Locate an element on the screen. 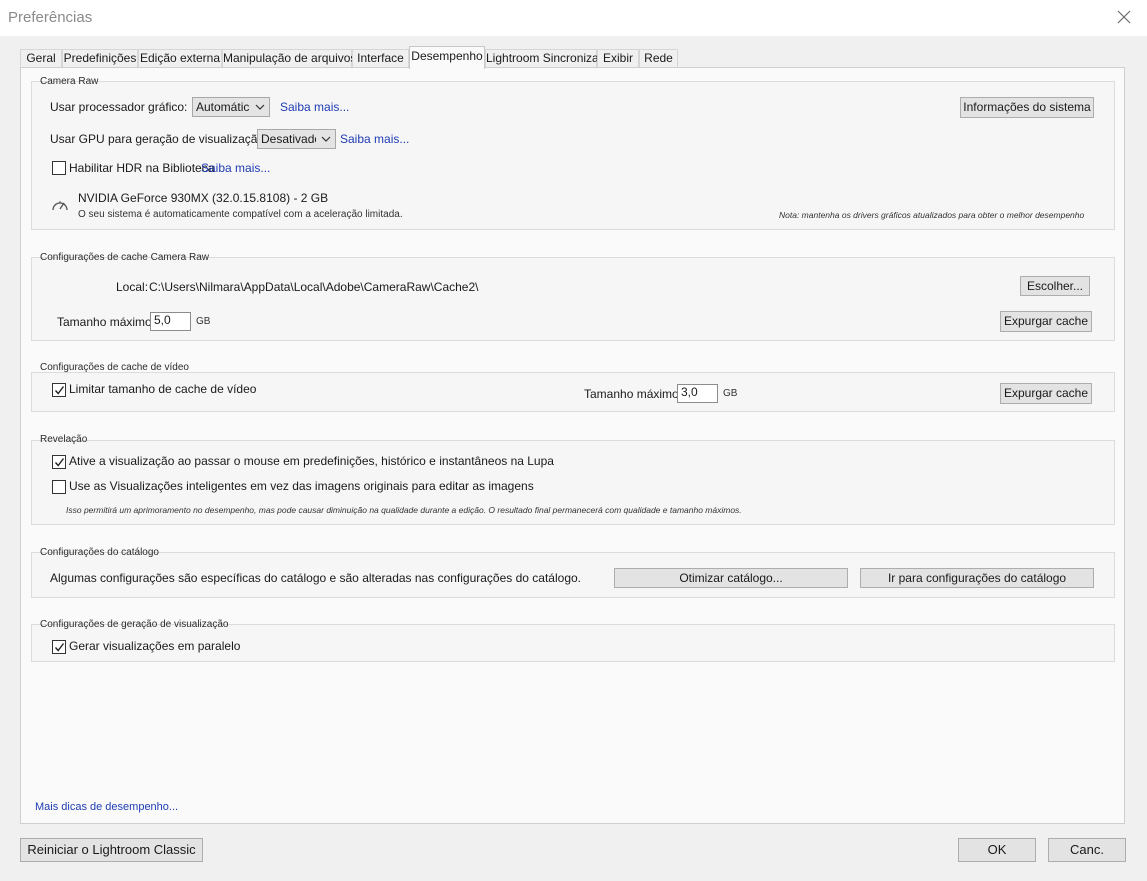 The image size is (1147, 881). gpu-preview-select-value: Desativado is located at coordinates (288, 139).